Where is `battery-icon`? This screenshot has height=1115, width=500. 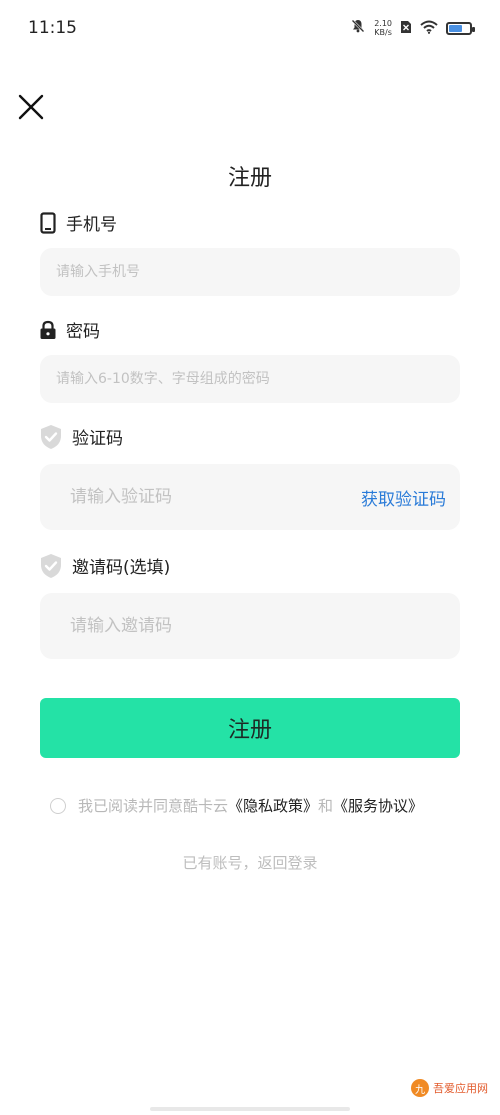
battery-icon is located at coordinates (460, 28).